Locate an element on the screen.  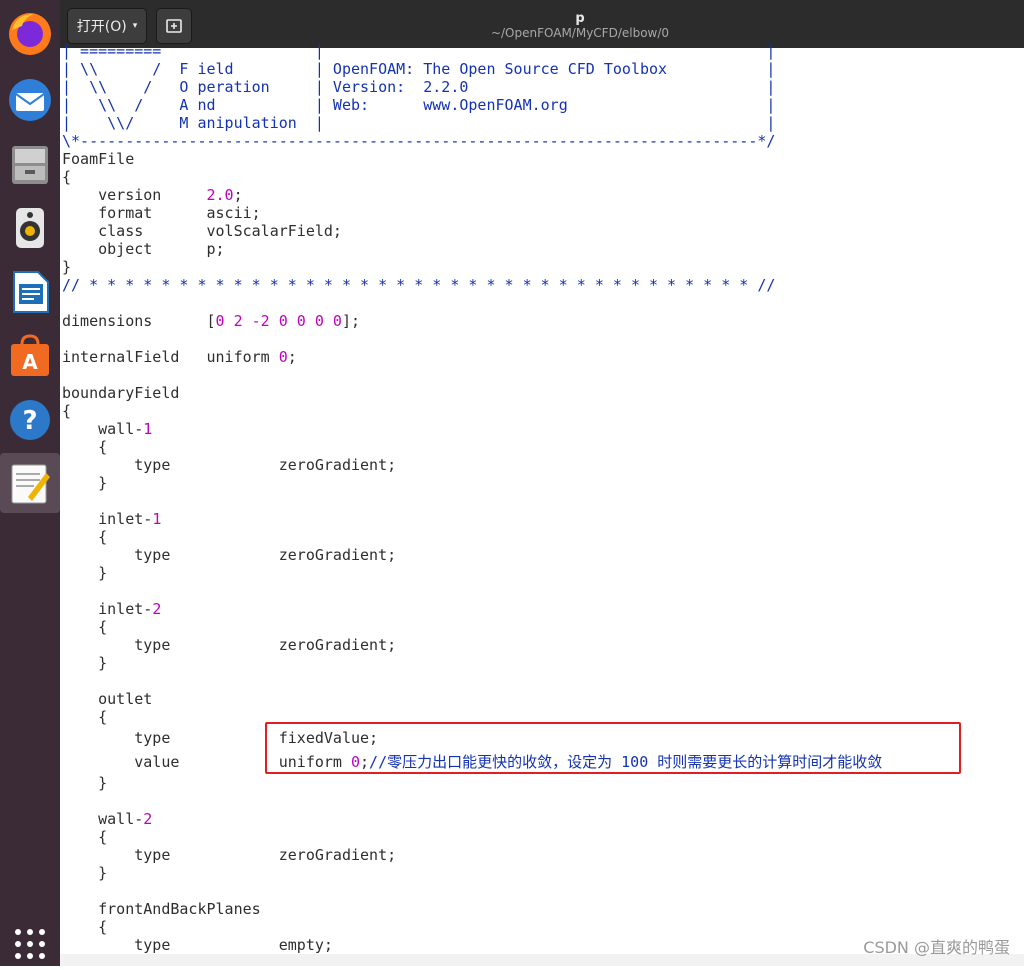
window-subtitle: ~/OpenFOAM/MyCFD/elbow/0 is located at coordinates (580, 33).